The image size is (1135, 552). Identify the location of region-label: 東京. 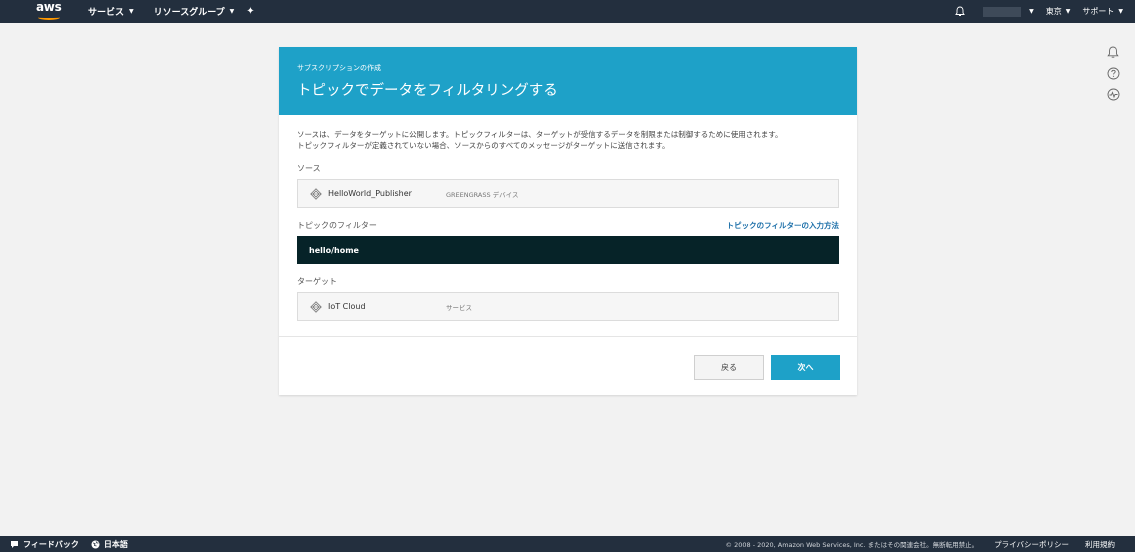
(1053, 11).